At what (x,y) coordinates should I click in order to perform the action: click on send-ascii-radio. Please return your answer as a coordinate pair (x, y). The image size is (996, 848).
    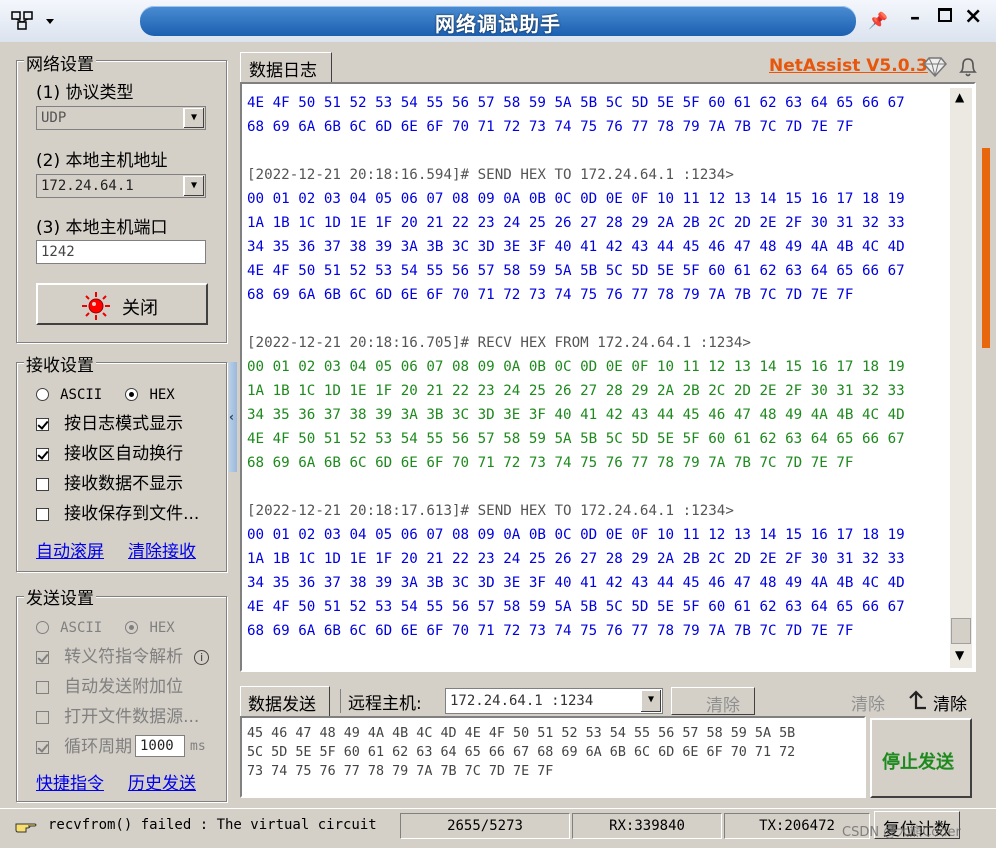
    Looking at the image, I should click on (42, 627).